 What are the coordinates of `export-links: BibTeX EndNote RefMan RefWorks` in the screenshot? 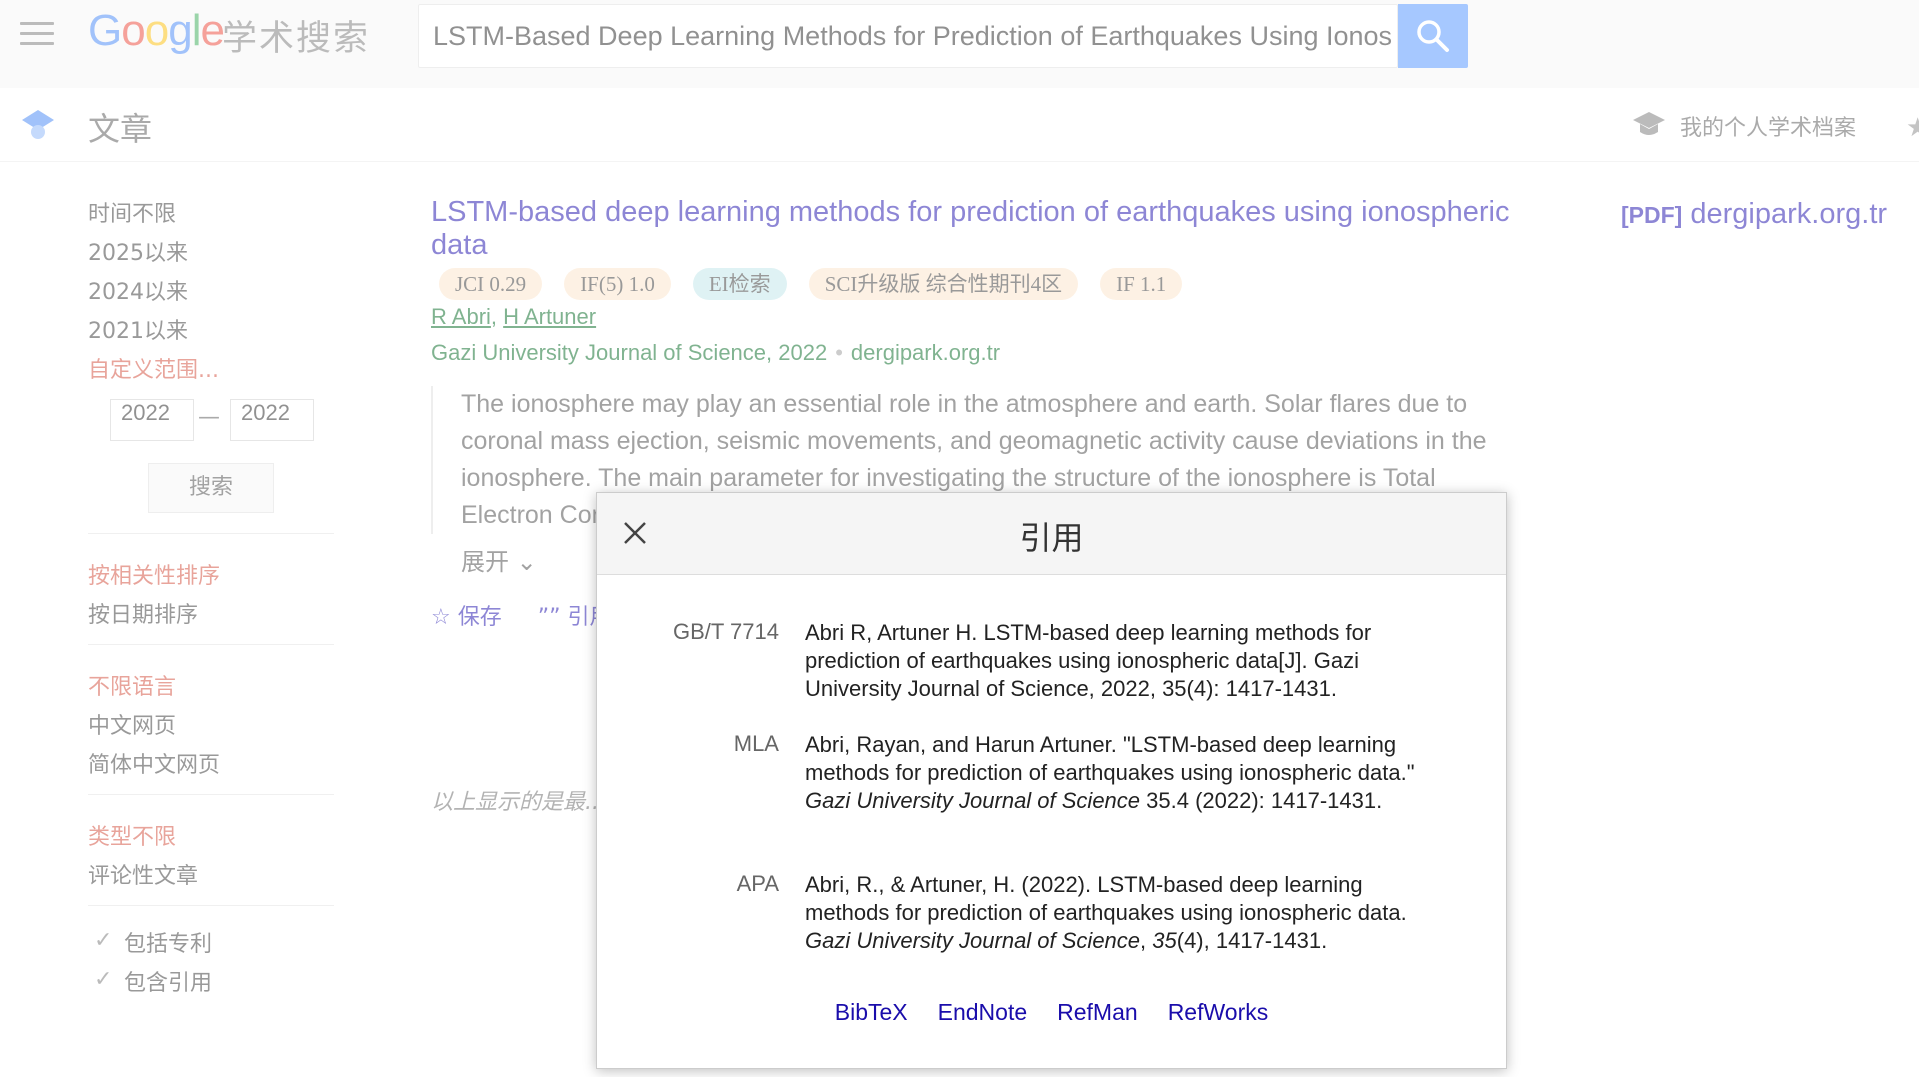 It's located at (1051, 1012).